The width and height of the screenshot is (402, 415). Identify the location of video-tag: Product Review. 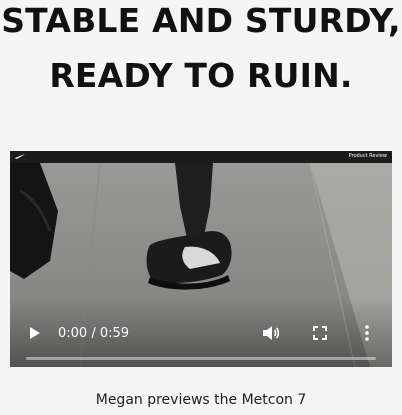
(367, 156).